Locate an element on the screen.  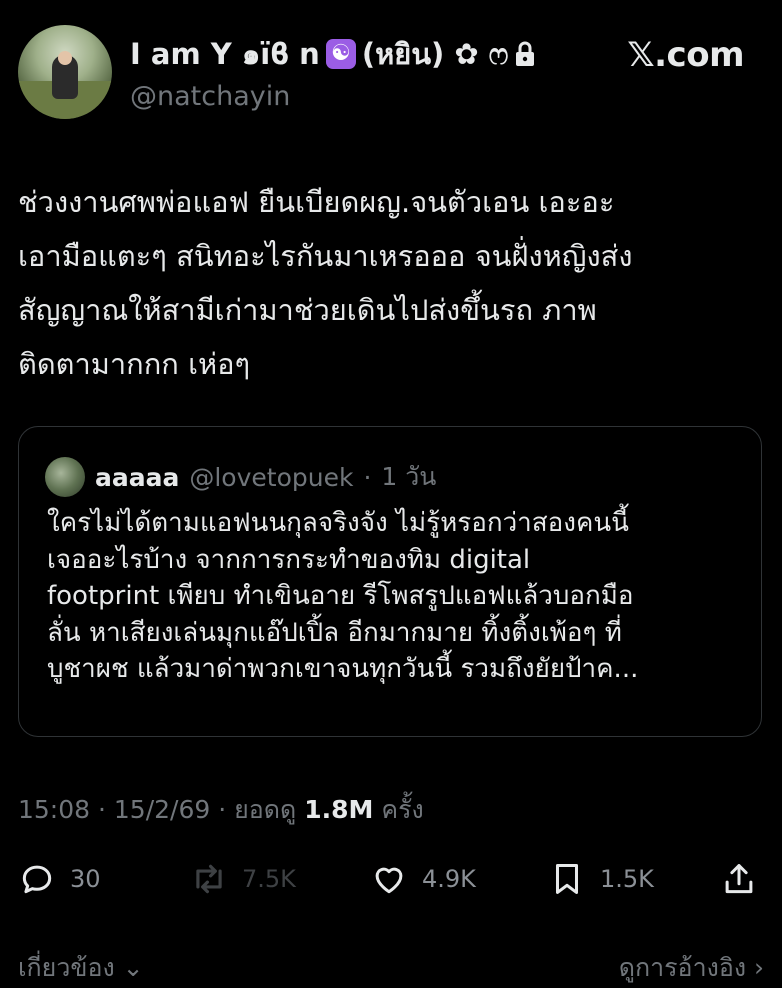
repost-count: 7.5K is located at coordinates (269, 879).